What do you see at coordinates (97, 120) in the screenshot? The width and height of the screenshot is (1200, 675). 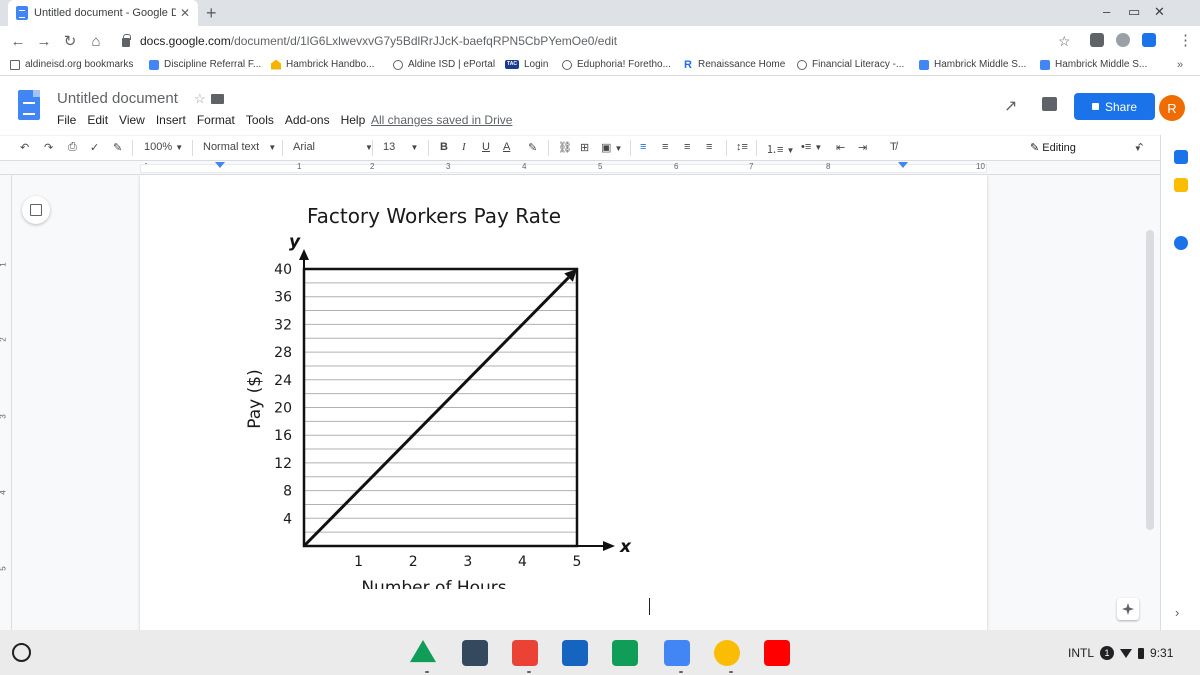 I see `menu-edit: Edit` at bounding box center [97, 120].